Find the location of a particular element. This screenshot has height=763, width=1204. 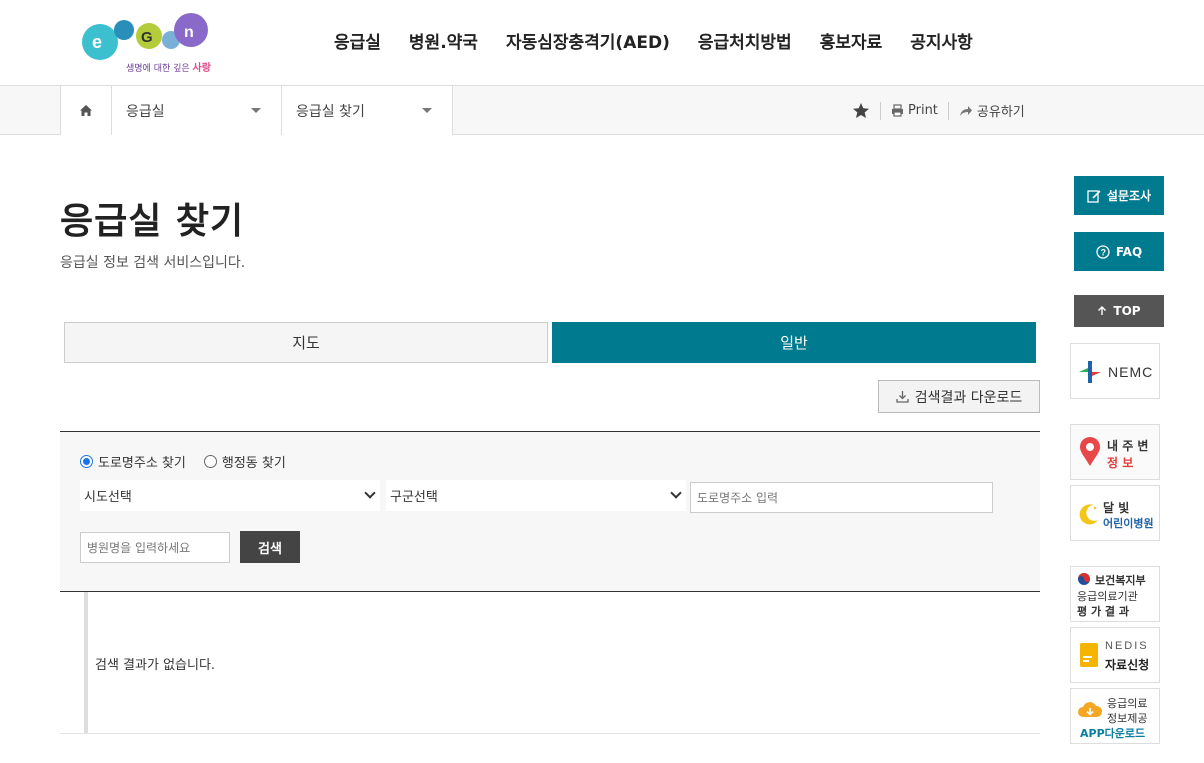

nemc-label: NEMC is located at coordinates (1131, 372).